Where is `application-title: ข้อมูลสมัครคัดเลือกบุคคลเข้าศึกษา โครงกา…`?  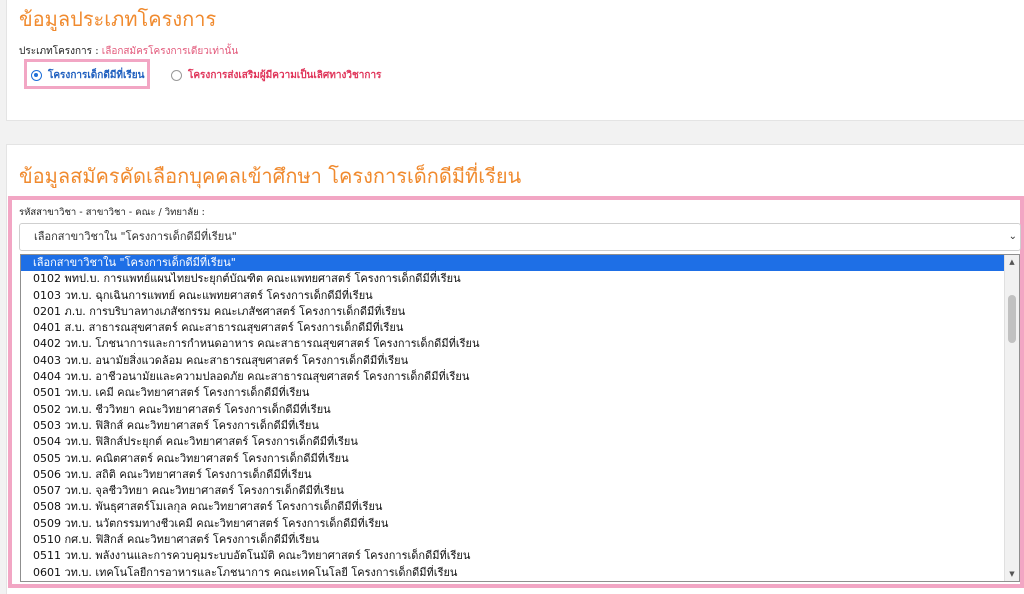
application-title: ข้อมูลสมัครคัดเลือกบุคคลเข้าศึกษา โครงกา… is located at coordinates (270, 176).